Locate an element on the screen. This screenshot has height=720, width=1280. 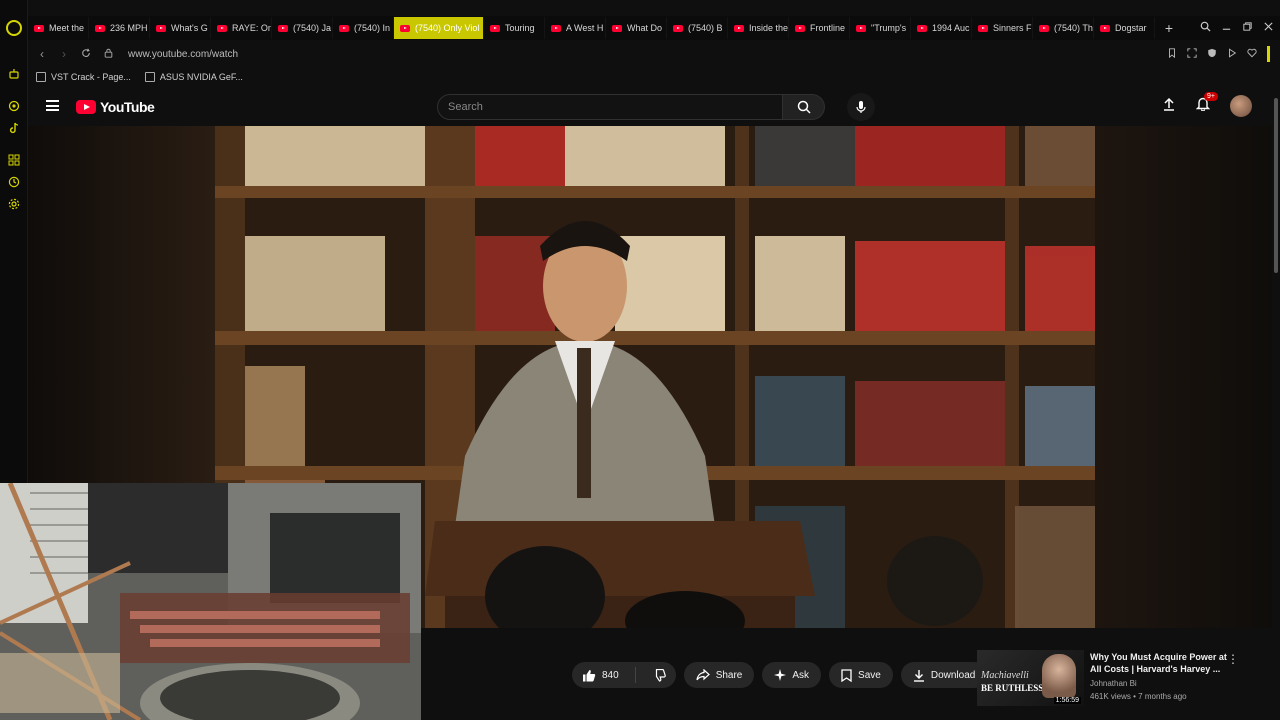
browser-tab: (7540) In is located at coordinates (363, 28).